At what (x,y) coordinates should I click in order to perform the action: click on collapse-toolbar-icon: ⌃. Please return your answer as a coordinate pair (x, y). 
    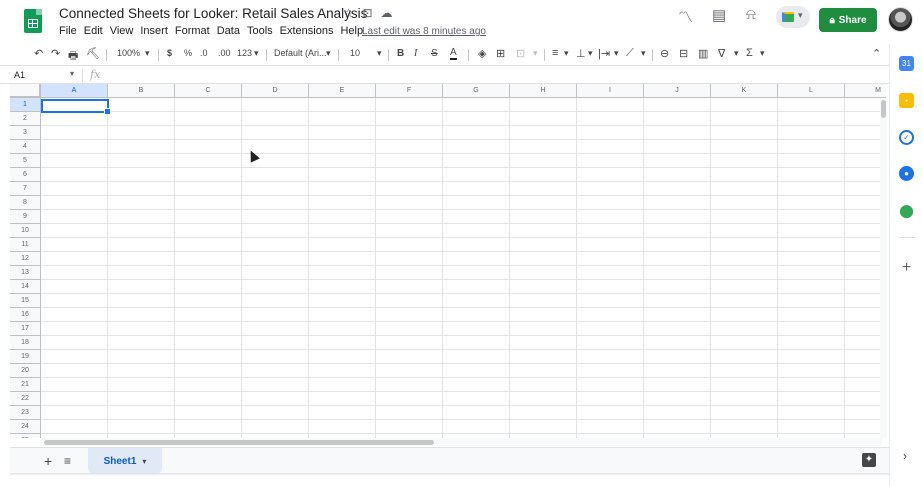
    Looking at the image, I should click on (876, 53).